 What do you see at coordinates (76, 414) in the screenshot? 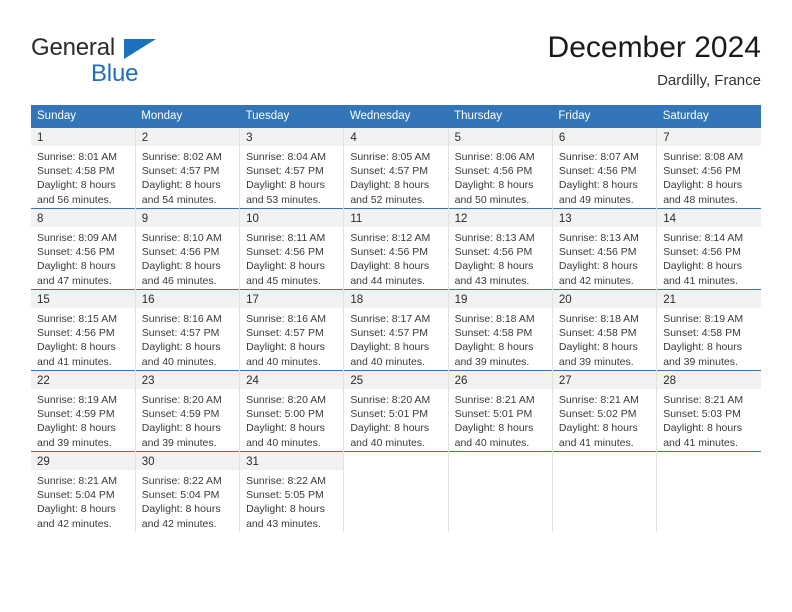
I see `sunset-text: Sunset: 4:59 PM` at bounding box center [76, 414].